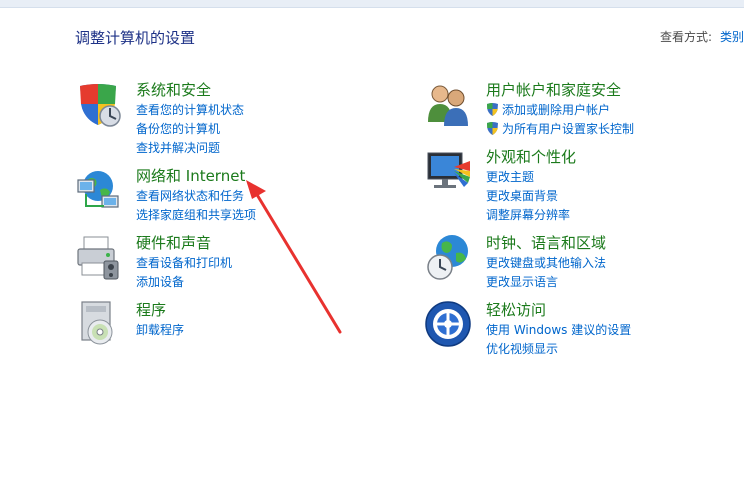  Describe the element at coordinates (178, 128) in the screenshot. I see `link-backup-computer: 备份您的计算机` at that location.